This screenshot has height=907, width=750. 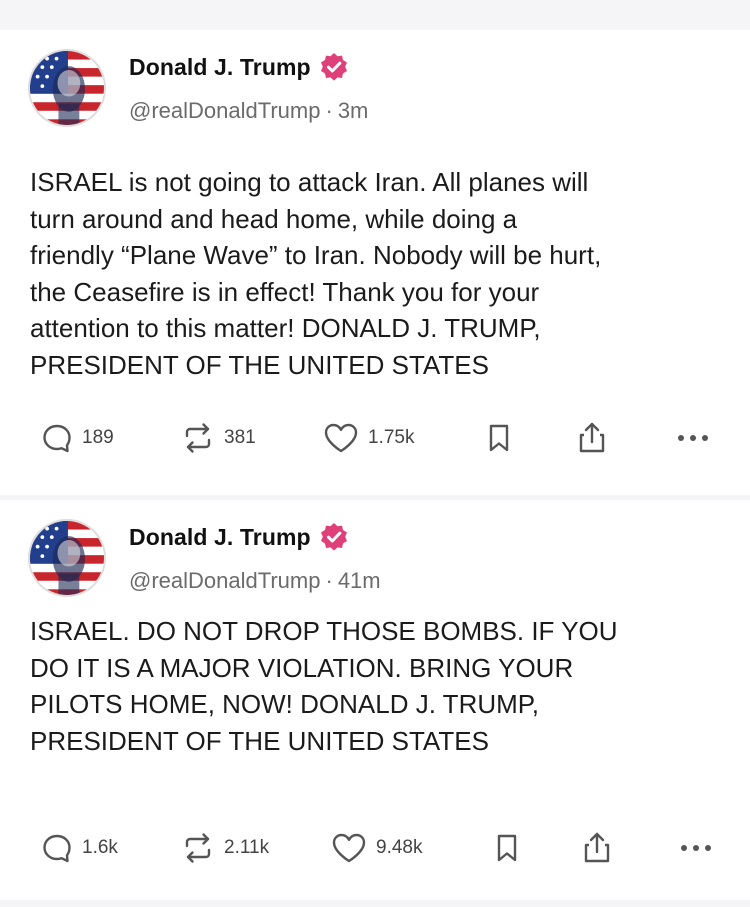 What do you see at coordinates (247, 847) in the screenshot?
I see `retruth-count: 2.11k` at bounding box center [247, 847].